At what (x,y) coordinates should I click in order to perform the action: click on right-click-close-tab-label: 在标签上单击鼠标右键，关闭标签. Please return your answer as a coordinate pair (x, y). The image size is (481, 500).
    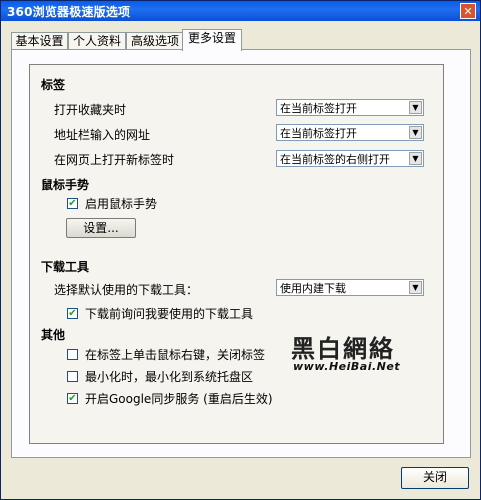
    Looking at the image, I should click on (175, 355).